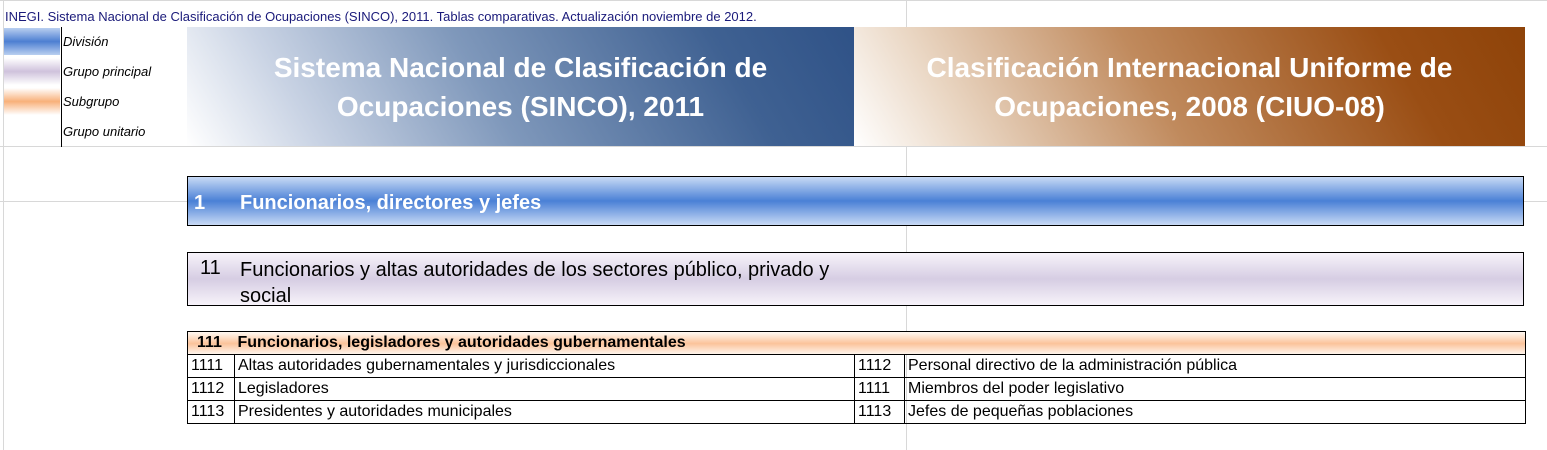 The height and width of the screenshot is (450, 1547). I want to click on division-row: 1 Funcionarios, directores y jefes, so click(855, 201).